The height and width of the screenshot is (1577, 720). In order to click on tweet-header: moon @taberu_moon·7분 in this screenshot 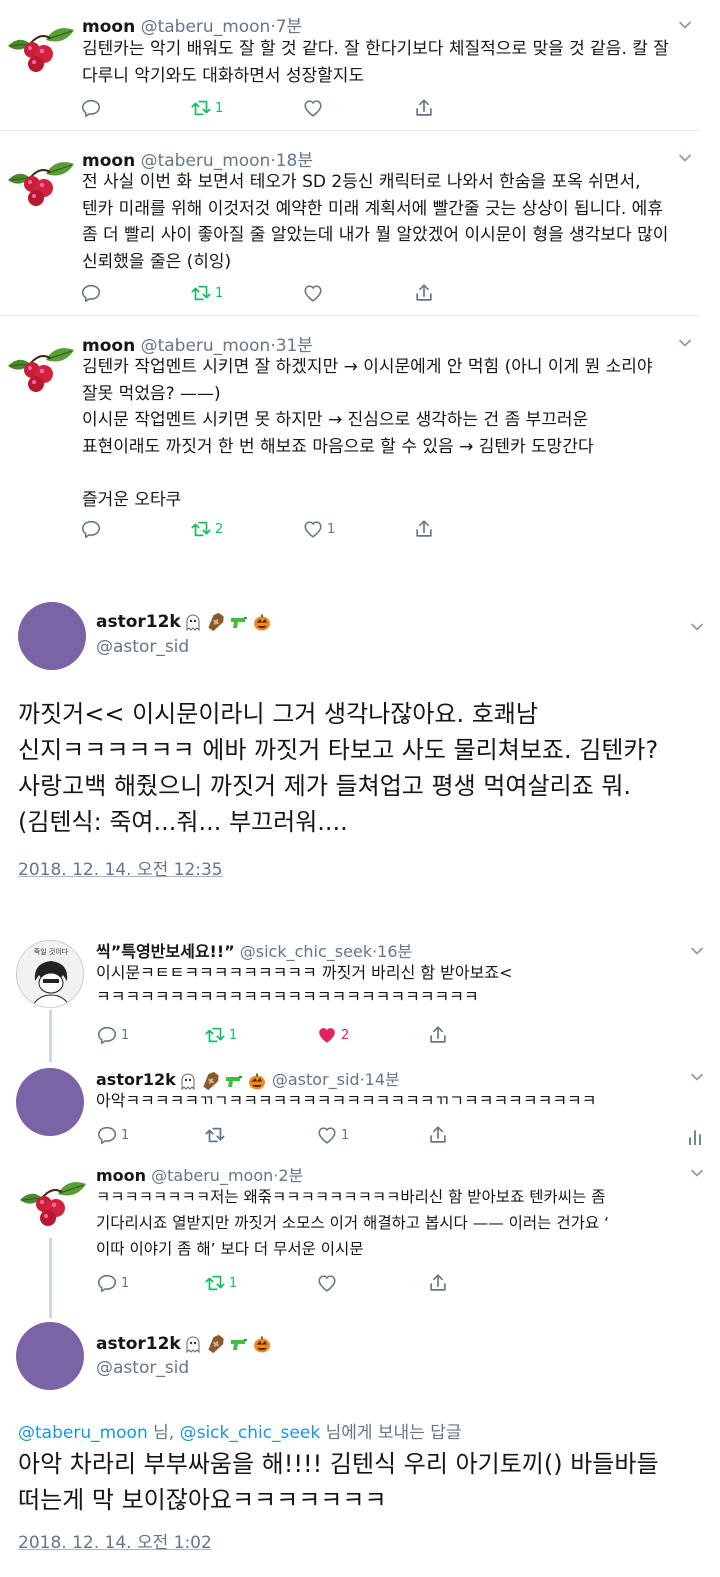, I will do `click(192, 24)`.